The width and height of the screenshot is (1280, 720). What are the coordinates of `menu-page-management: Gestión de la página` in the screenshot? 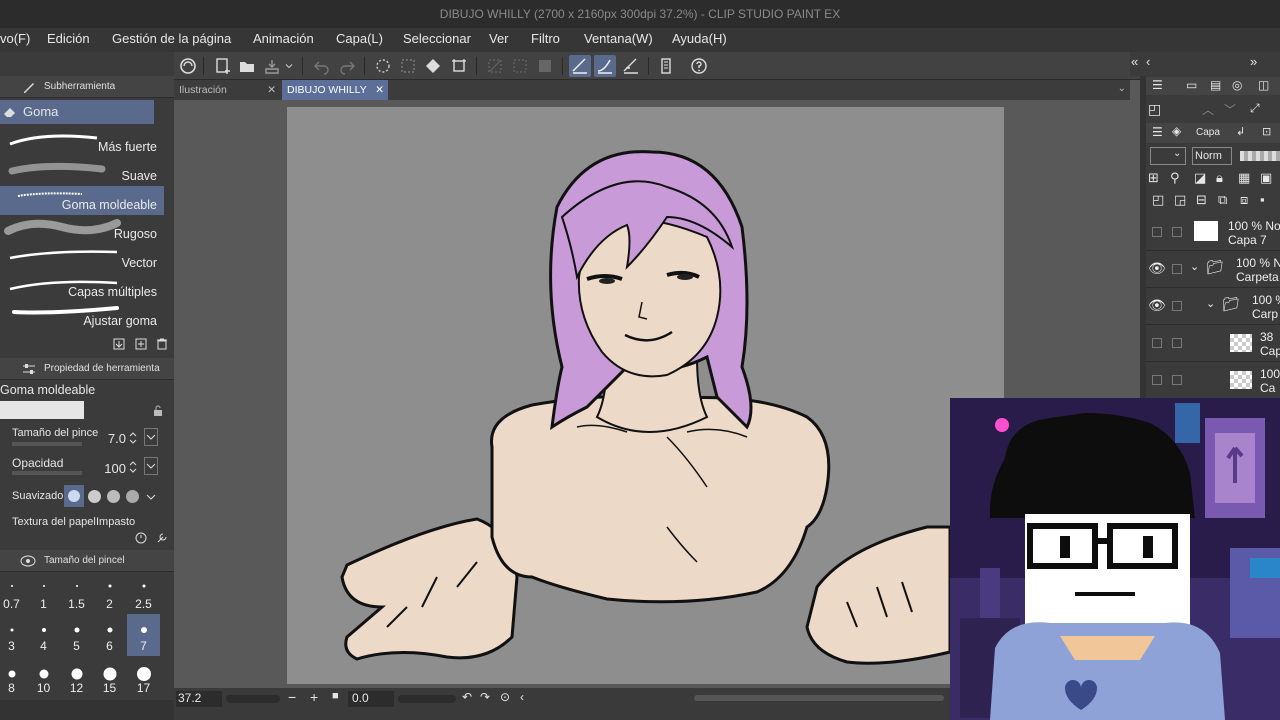 It's located at (171, 38).